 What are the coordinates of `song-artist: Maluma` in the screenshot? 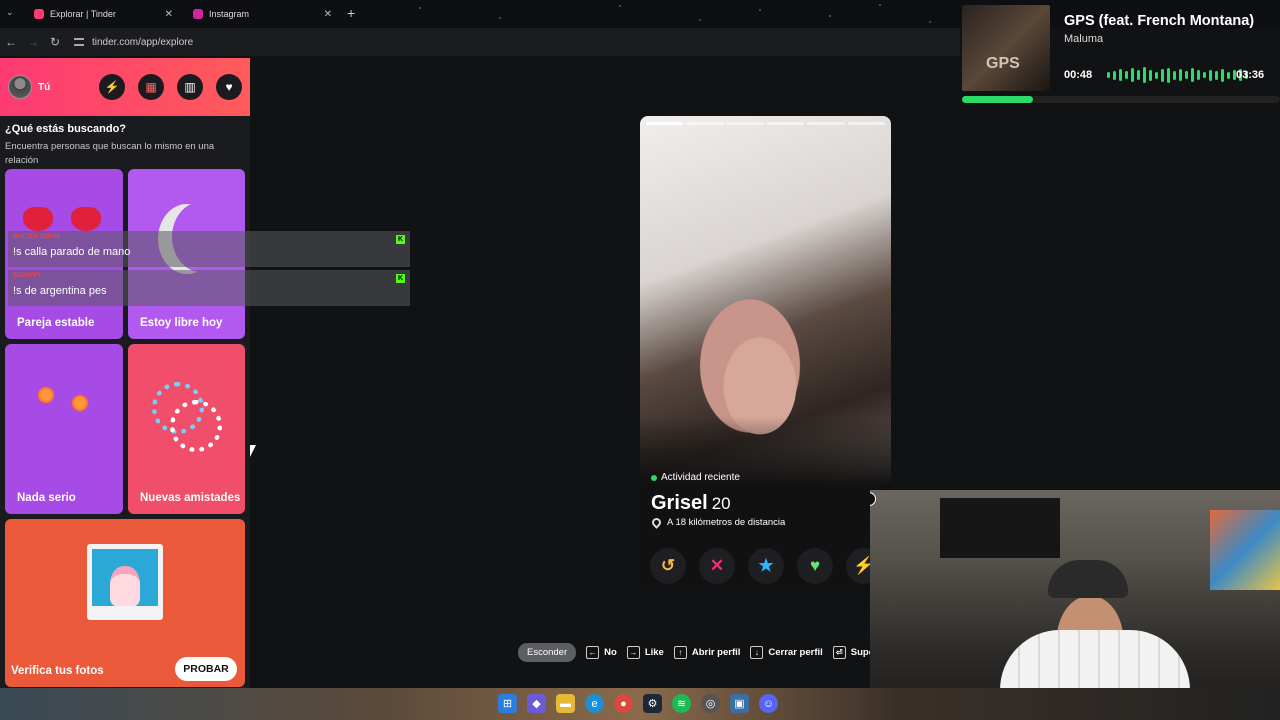 It's located at (1084, 39).